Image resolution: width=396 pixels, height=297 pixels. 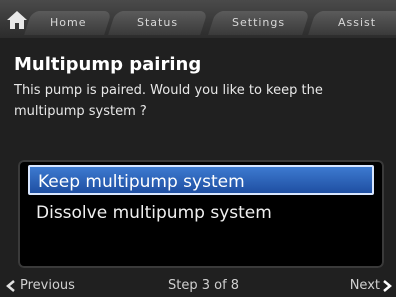 What do you see at coordinates (108, 64) in the screenshot?
I see `page-title: Multipump pairing` at bounding box center [108, 64].